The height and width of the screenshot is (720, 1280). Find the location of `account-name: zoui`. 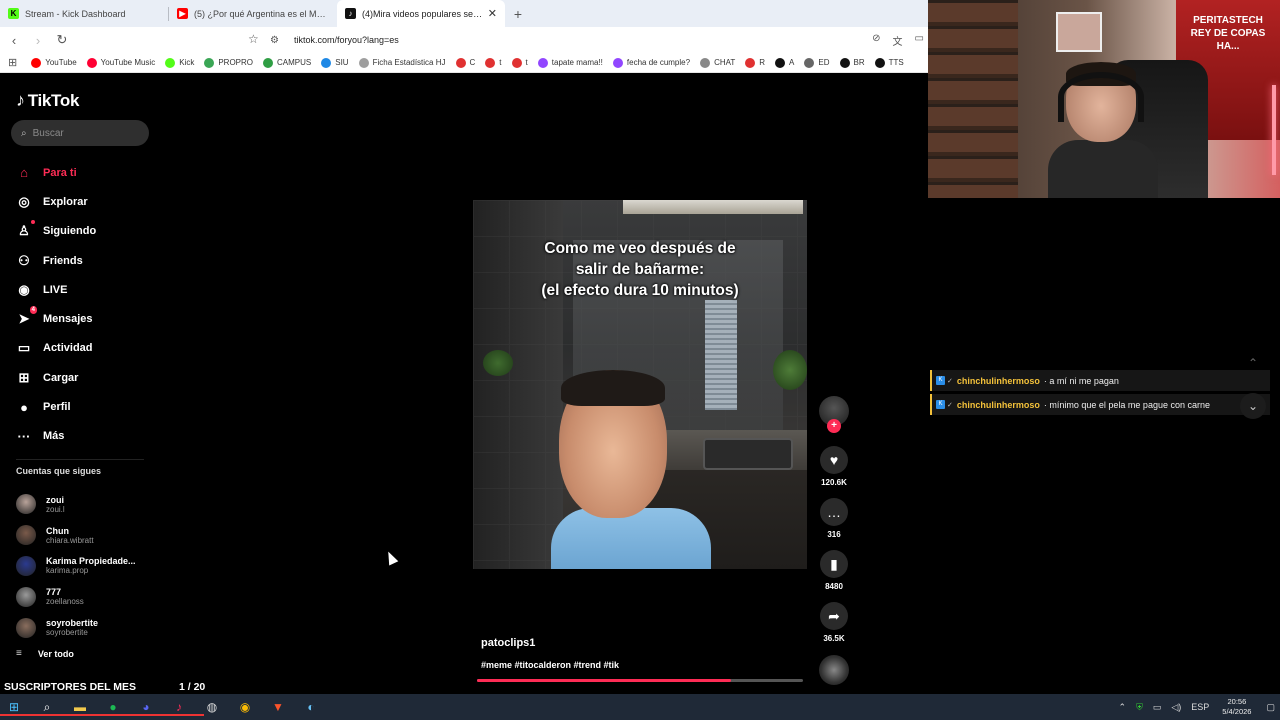

account-name: zoui is located at coordinates (55, 499).